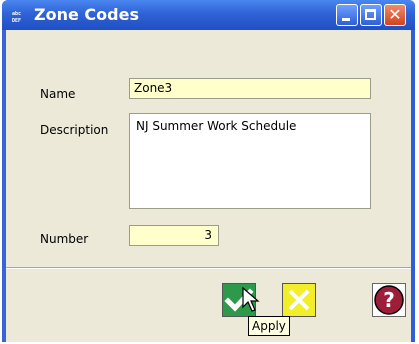  Describe the element at coordinates (208, 15) in the screenshot. I see `title-bar: abc DEF Zone Codes ✕` at that location.